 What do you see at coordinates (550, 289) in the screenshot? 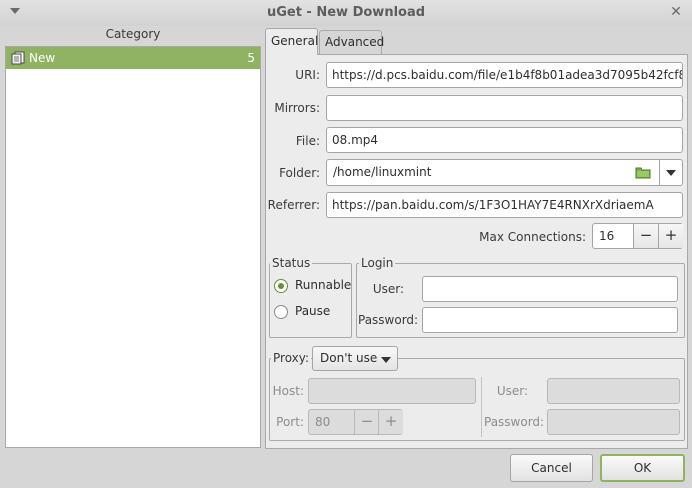
I see `login-user-input` at bounding box center [550, 289].